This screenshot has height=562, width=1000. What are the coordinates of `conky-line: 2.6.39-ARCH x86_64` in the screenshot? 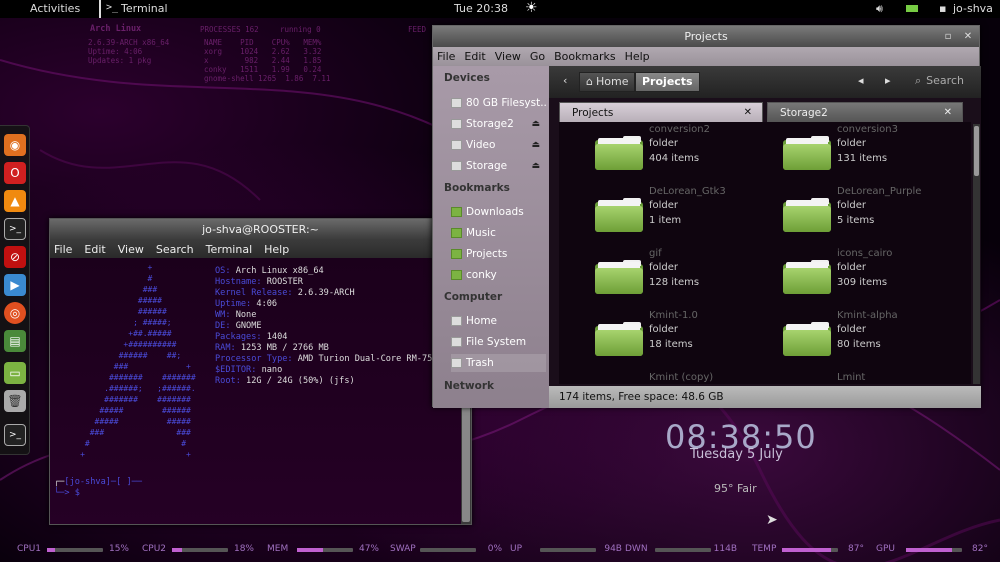 It's located at (129, 42).